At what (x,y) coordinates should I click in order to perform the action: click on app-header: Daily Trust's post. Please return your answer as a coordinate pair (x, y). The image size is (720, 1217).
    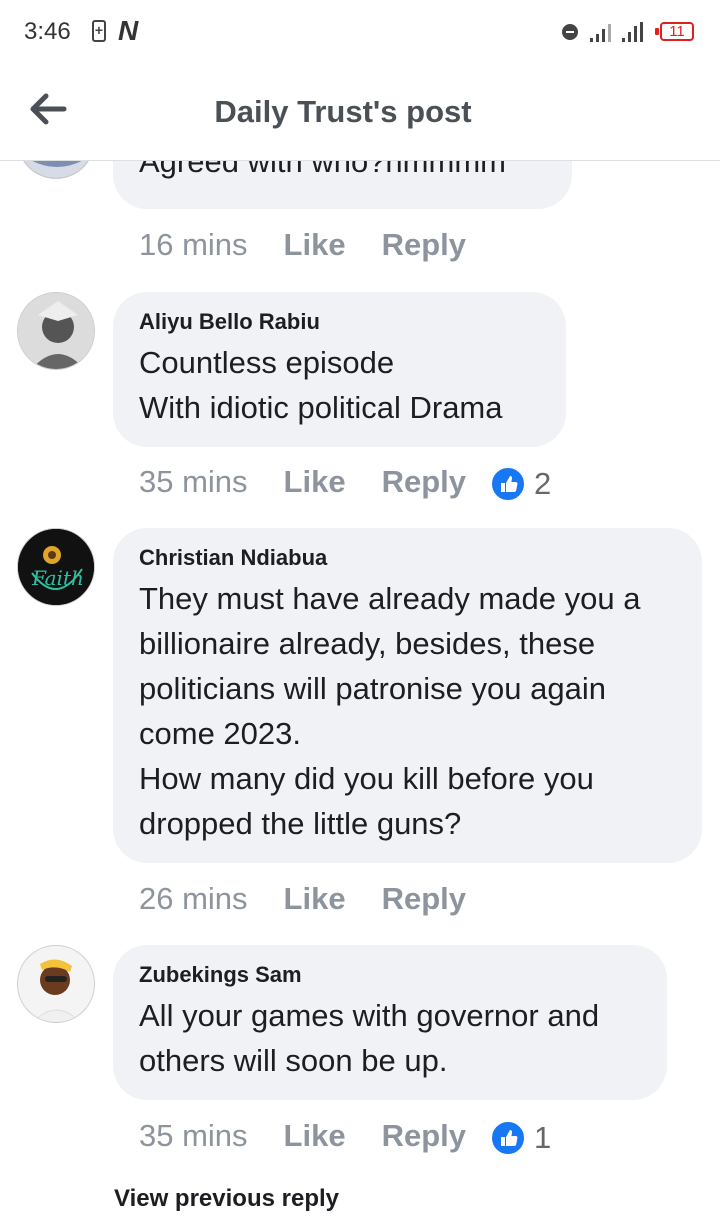
    Looking at the image, I should click on (360, 112).